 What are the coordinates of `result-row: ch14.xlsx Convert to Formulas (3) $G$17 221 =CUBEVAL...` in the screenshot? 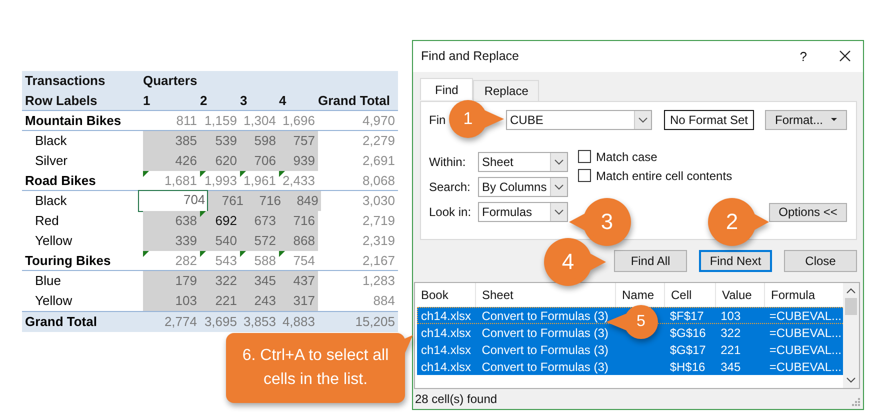 It's located at (631, 349).